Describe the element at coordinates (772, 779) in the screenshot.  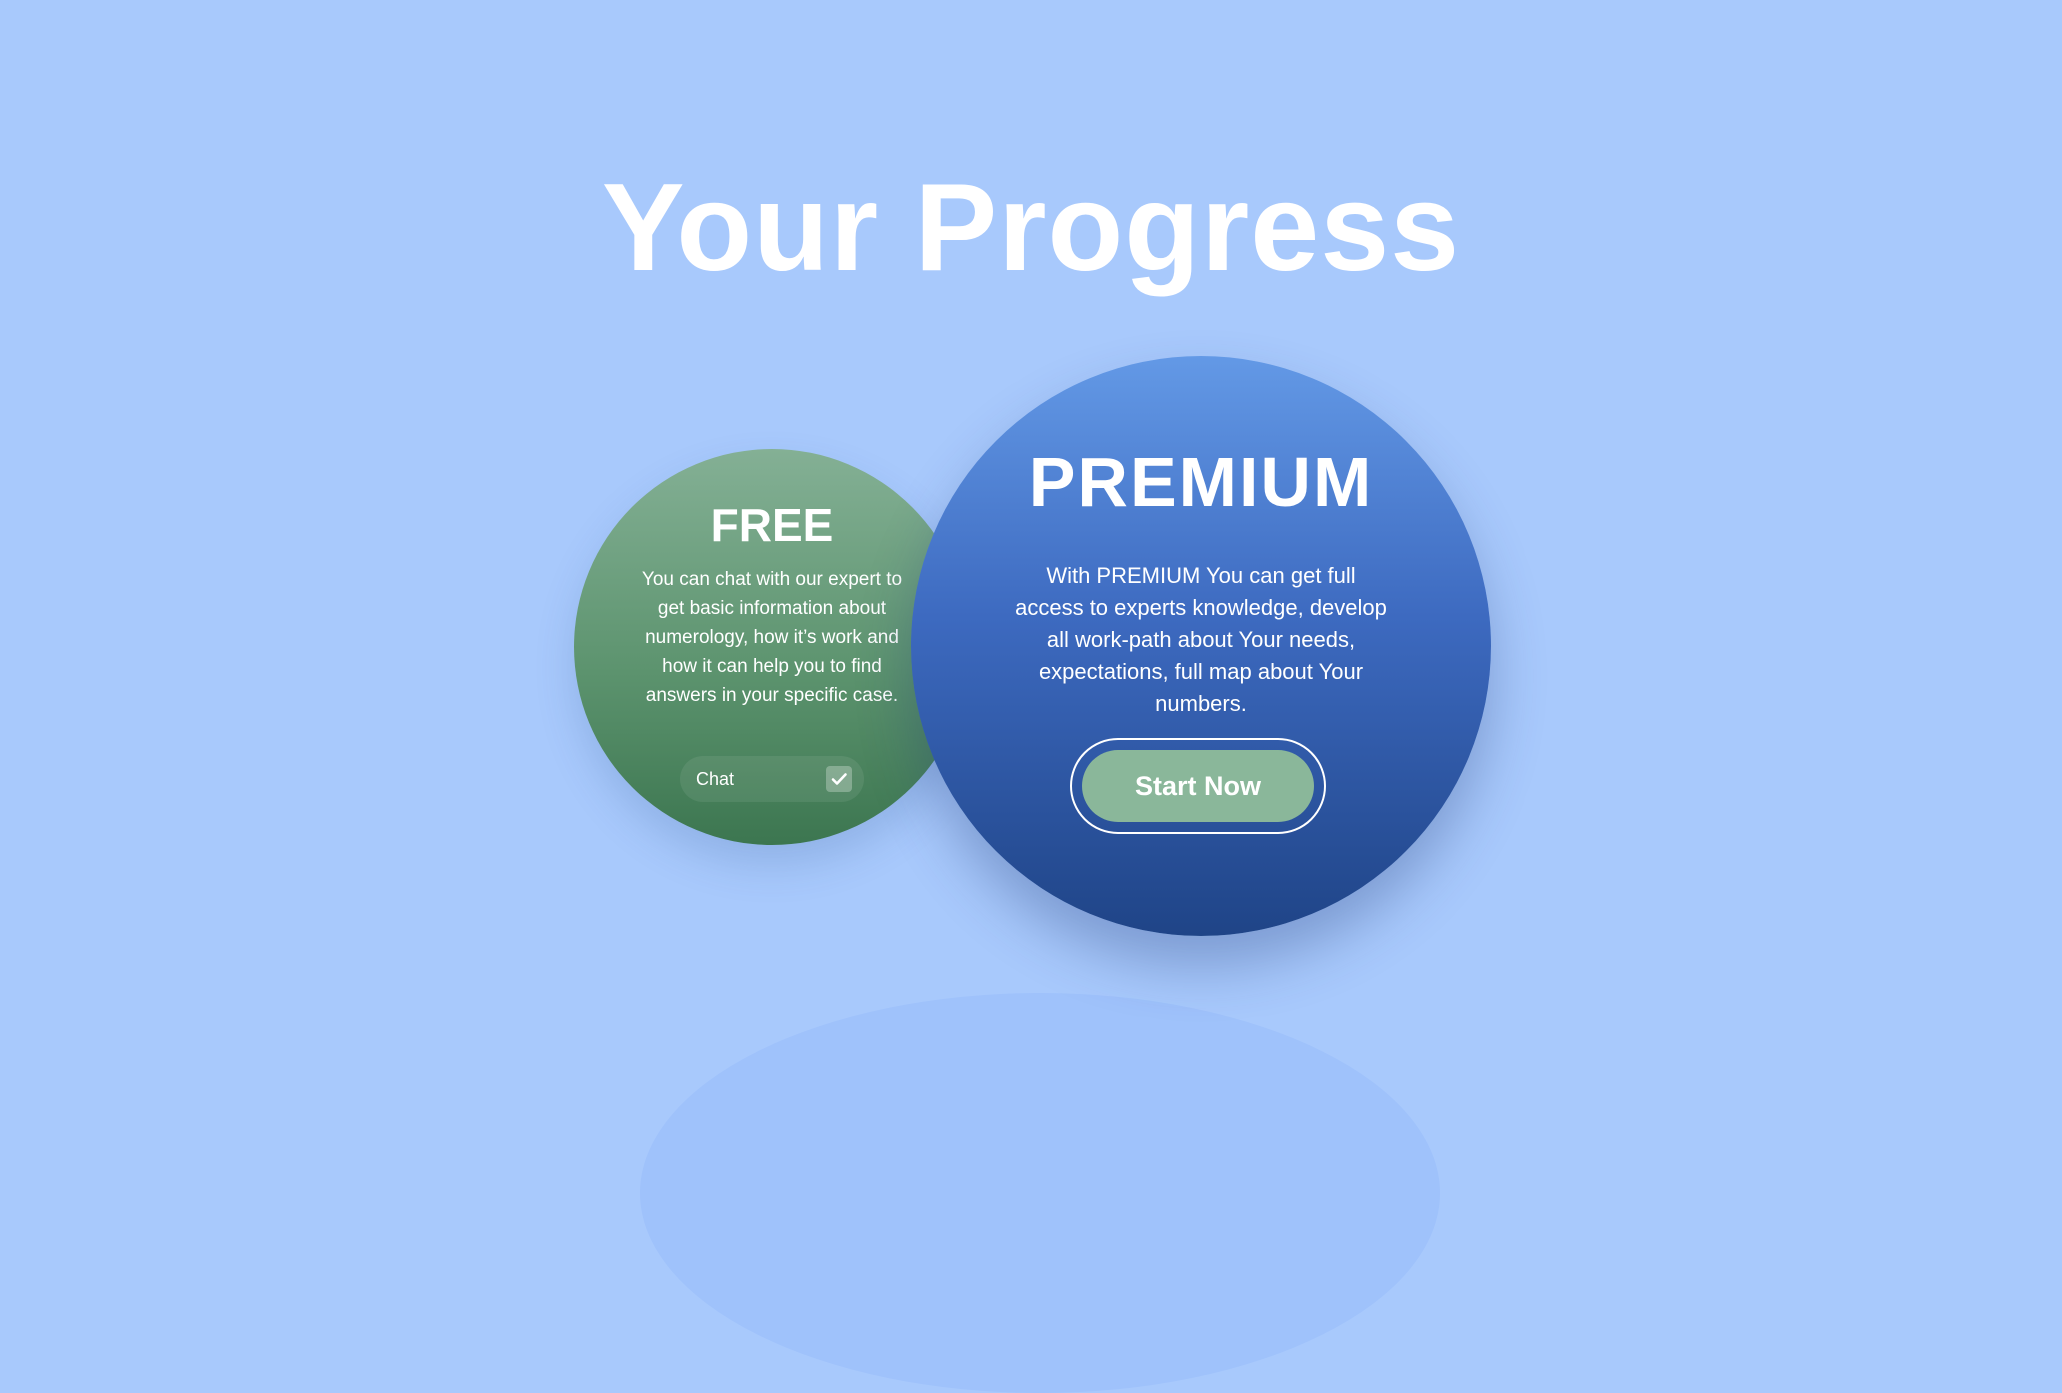
I see `chat-feature-toggle: Chat` at that location.